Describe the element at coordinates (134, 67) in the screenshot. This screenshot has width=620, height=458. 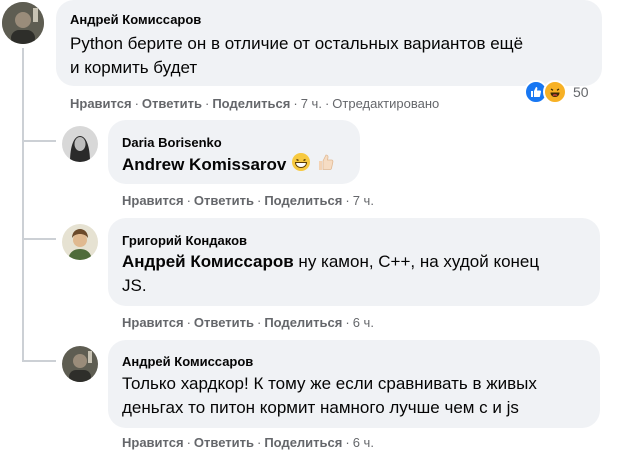
I see `comment-text-line: и кормить будет` at that location.